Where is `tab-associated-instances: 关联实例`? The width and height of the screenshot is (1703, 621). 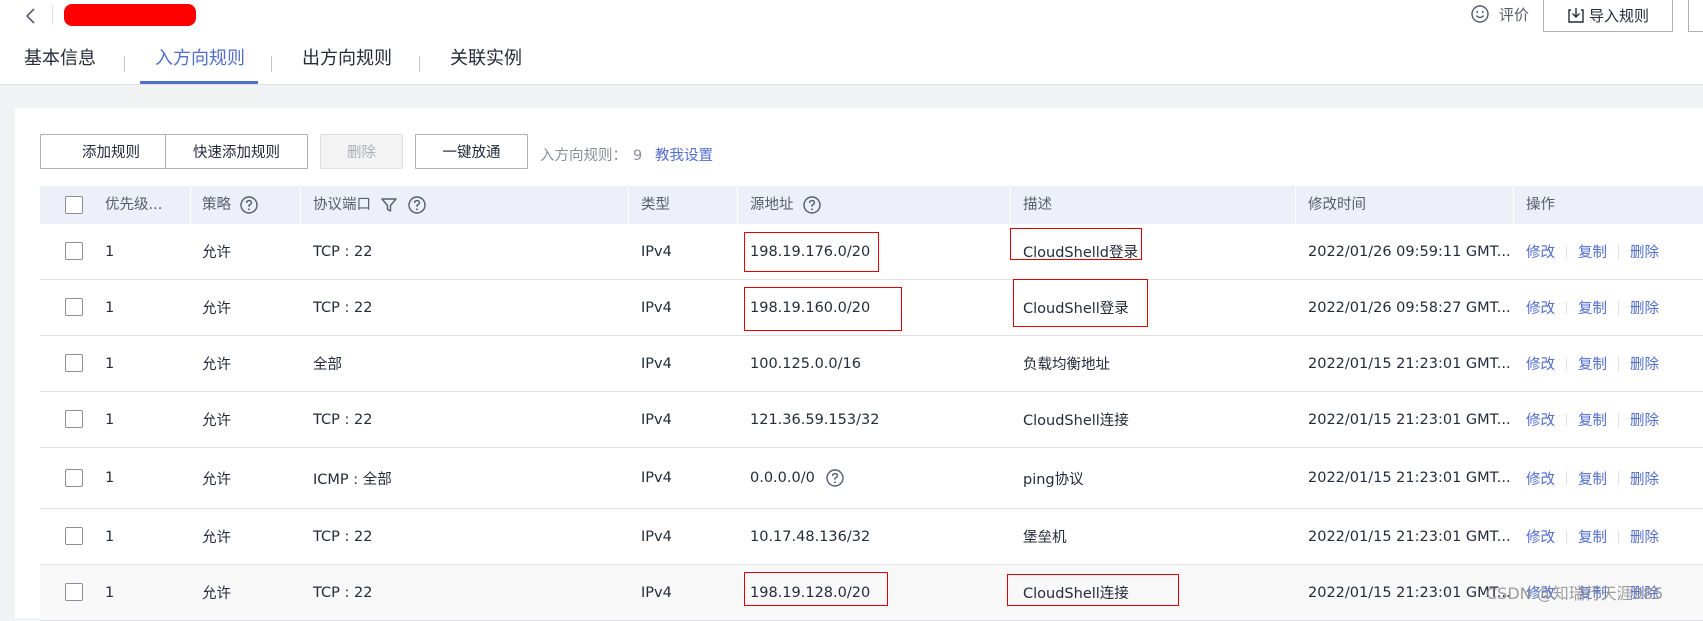
tab-associated-instances: 关联实例 is located at coordinates (486, 63).